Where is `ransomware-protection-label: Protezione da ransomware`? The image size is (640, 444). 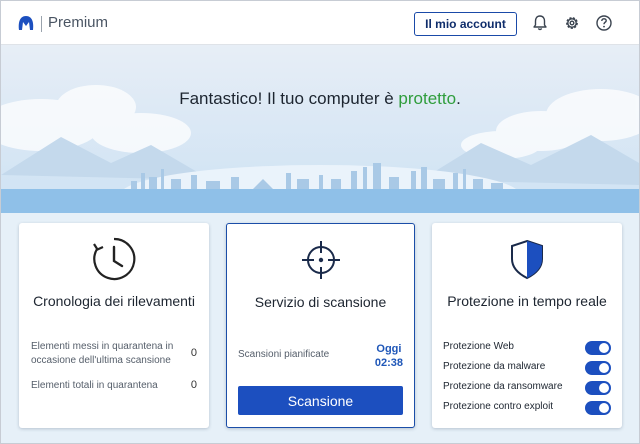
ransomware-protection-label: Protezione da ransomware is located at coordinates (503, 386).